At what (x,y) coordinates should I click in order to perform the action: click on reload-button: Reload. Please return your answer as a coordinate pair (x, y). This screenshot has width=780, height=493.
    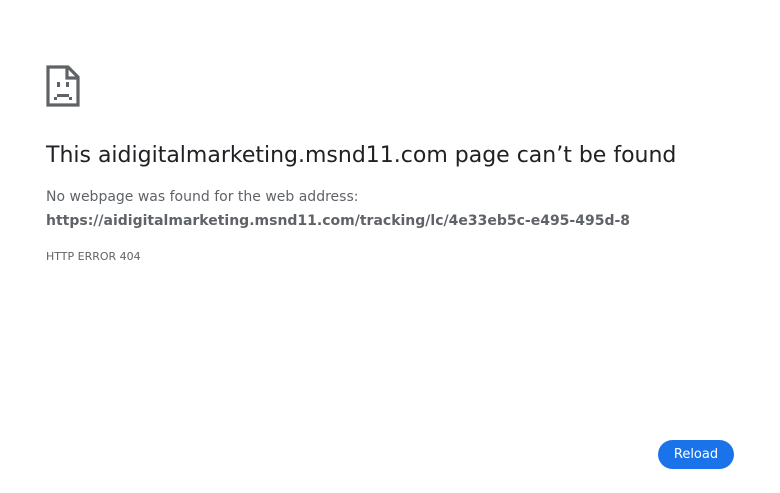
    Looking at the image, I should click on (696, 454).